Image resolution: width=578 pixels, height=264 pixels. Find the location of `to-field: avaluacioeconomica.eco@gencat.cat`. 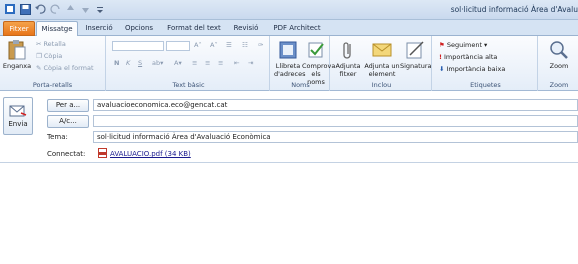

to-field: avaluacioeconomica.eco@gencat.cat is located at coordinates (335, 105).